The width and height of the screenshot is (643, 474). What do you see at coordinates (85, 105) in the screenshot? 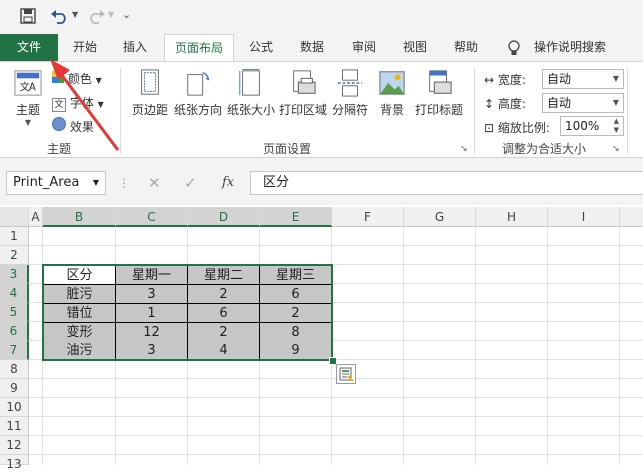
I see `annotation-arrow` at bounding box center [85, 105].